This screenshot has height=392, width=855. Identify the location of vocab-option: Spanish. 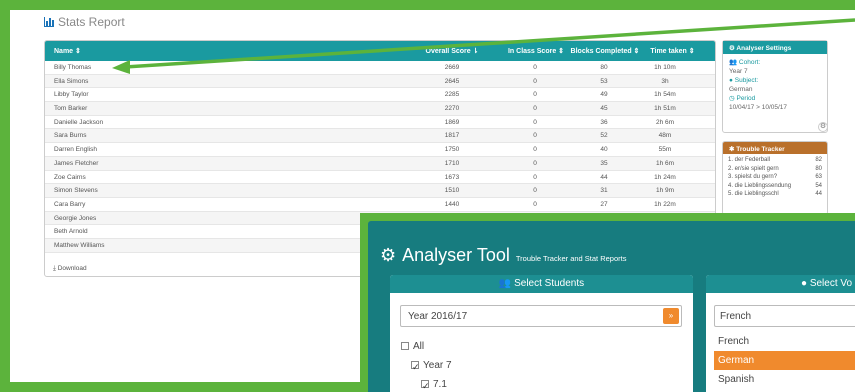
(784, 379).